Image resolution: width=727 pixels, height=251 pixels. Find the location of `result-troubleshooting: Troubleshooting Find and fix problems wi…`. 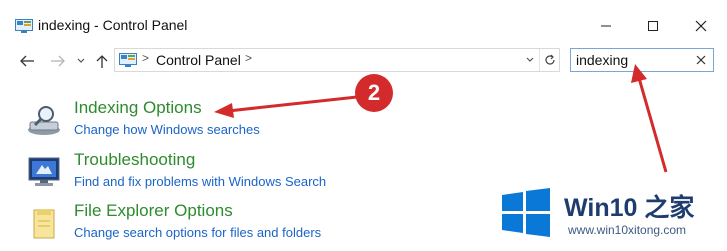

result-troubleshooting: Troubleshooting Find and fix problems wi… is located at coordinates (232, 175).